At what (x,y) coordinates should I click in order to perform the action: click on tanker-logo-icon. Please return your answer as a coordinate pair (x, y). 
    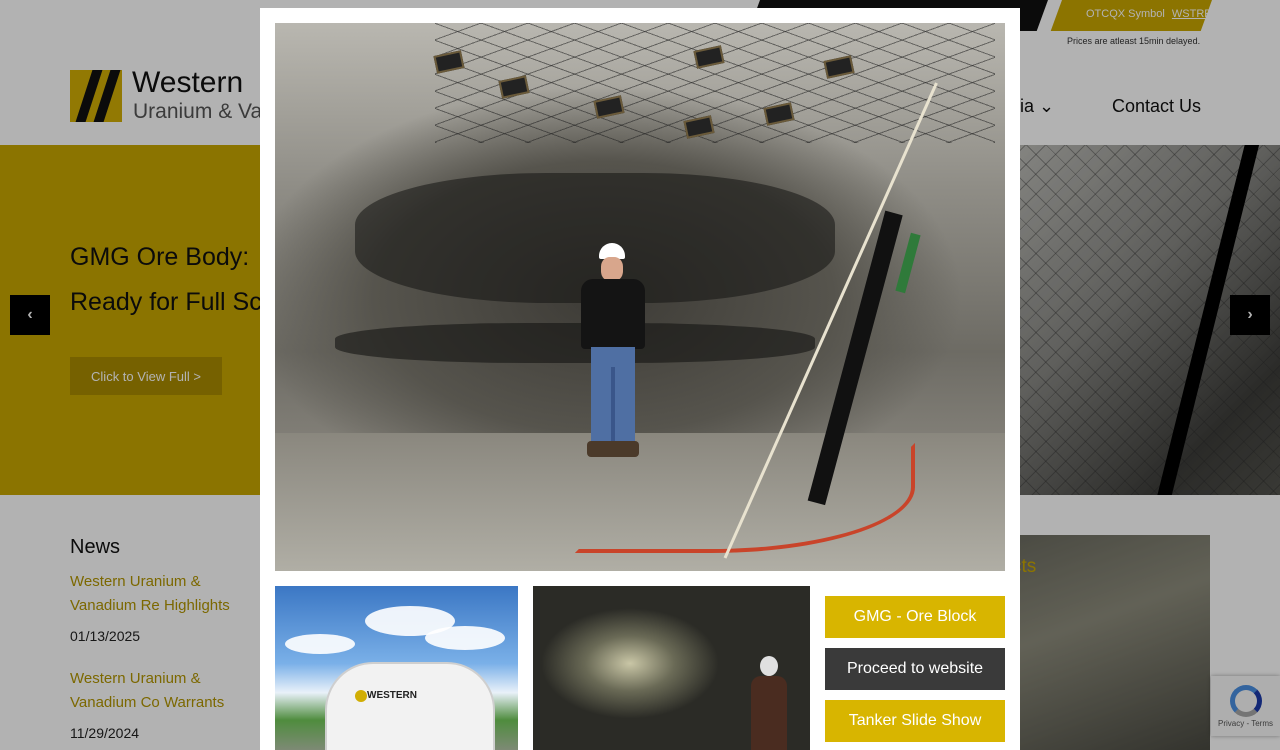
    Looking at the image, I should click on (361, 696).